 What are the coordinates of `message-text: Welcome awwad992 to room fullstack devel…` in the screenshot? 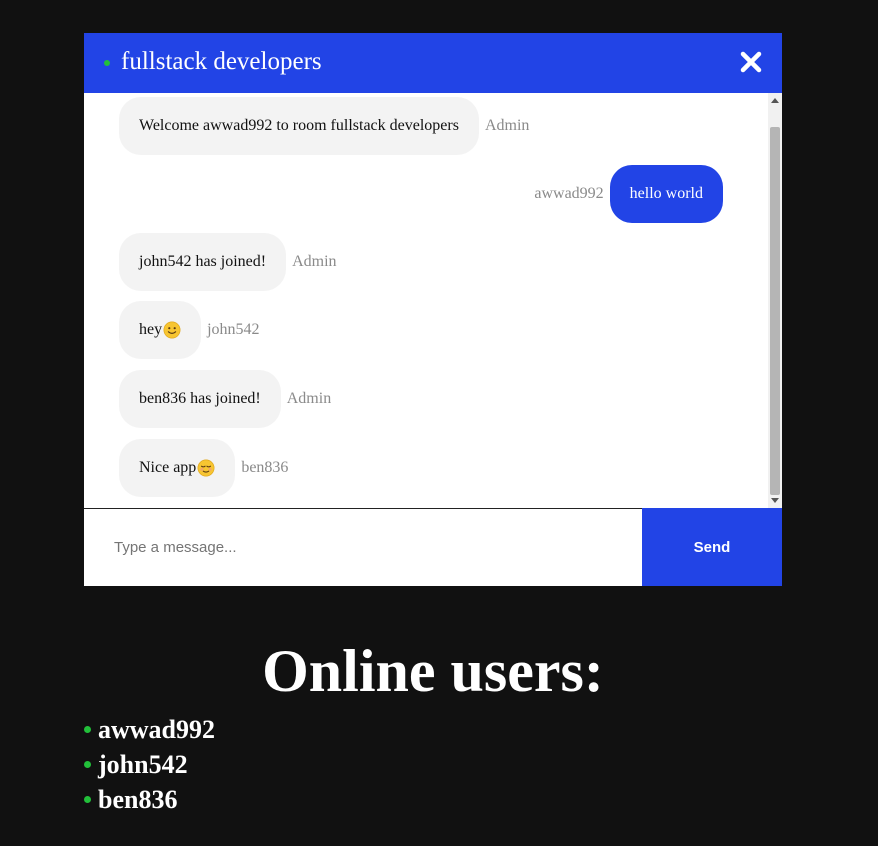 It's located at (299, 125).